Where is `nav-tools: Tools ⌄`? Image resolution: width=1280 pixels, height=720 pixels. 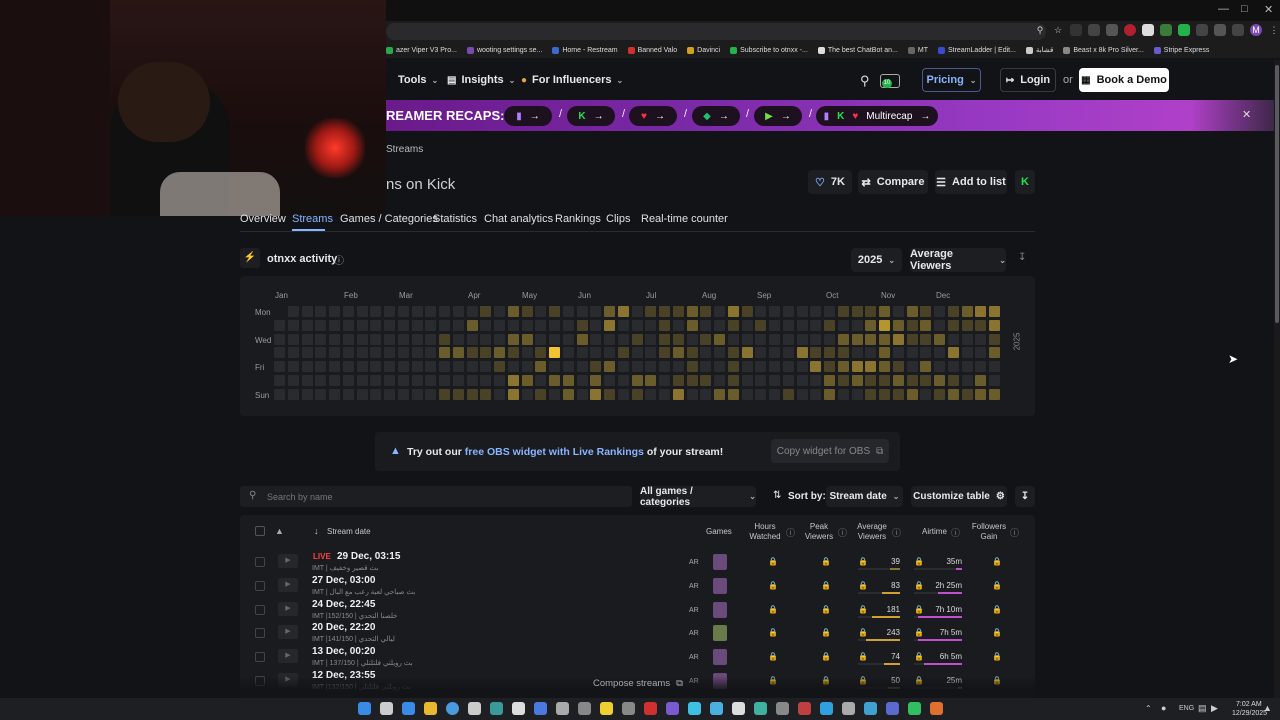
nav-tools: Tools ⌄ is located at coordinates (412, 80).